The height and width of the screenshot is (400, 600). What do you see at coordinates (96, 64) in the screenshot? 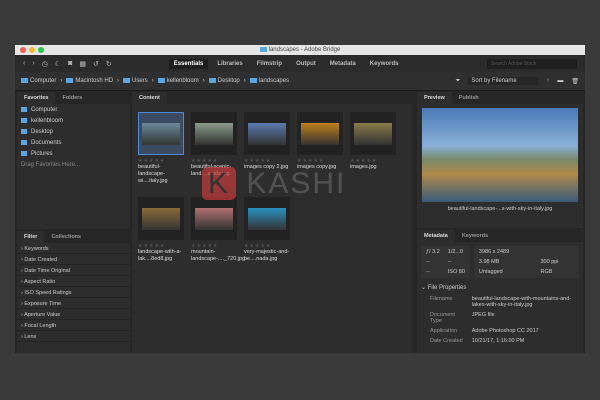
I see `rotate-ccw-icon: ↺` at bounding box center [96, 64].